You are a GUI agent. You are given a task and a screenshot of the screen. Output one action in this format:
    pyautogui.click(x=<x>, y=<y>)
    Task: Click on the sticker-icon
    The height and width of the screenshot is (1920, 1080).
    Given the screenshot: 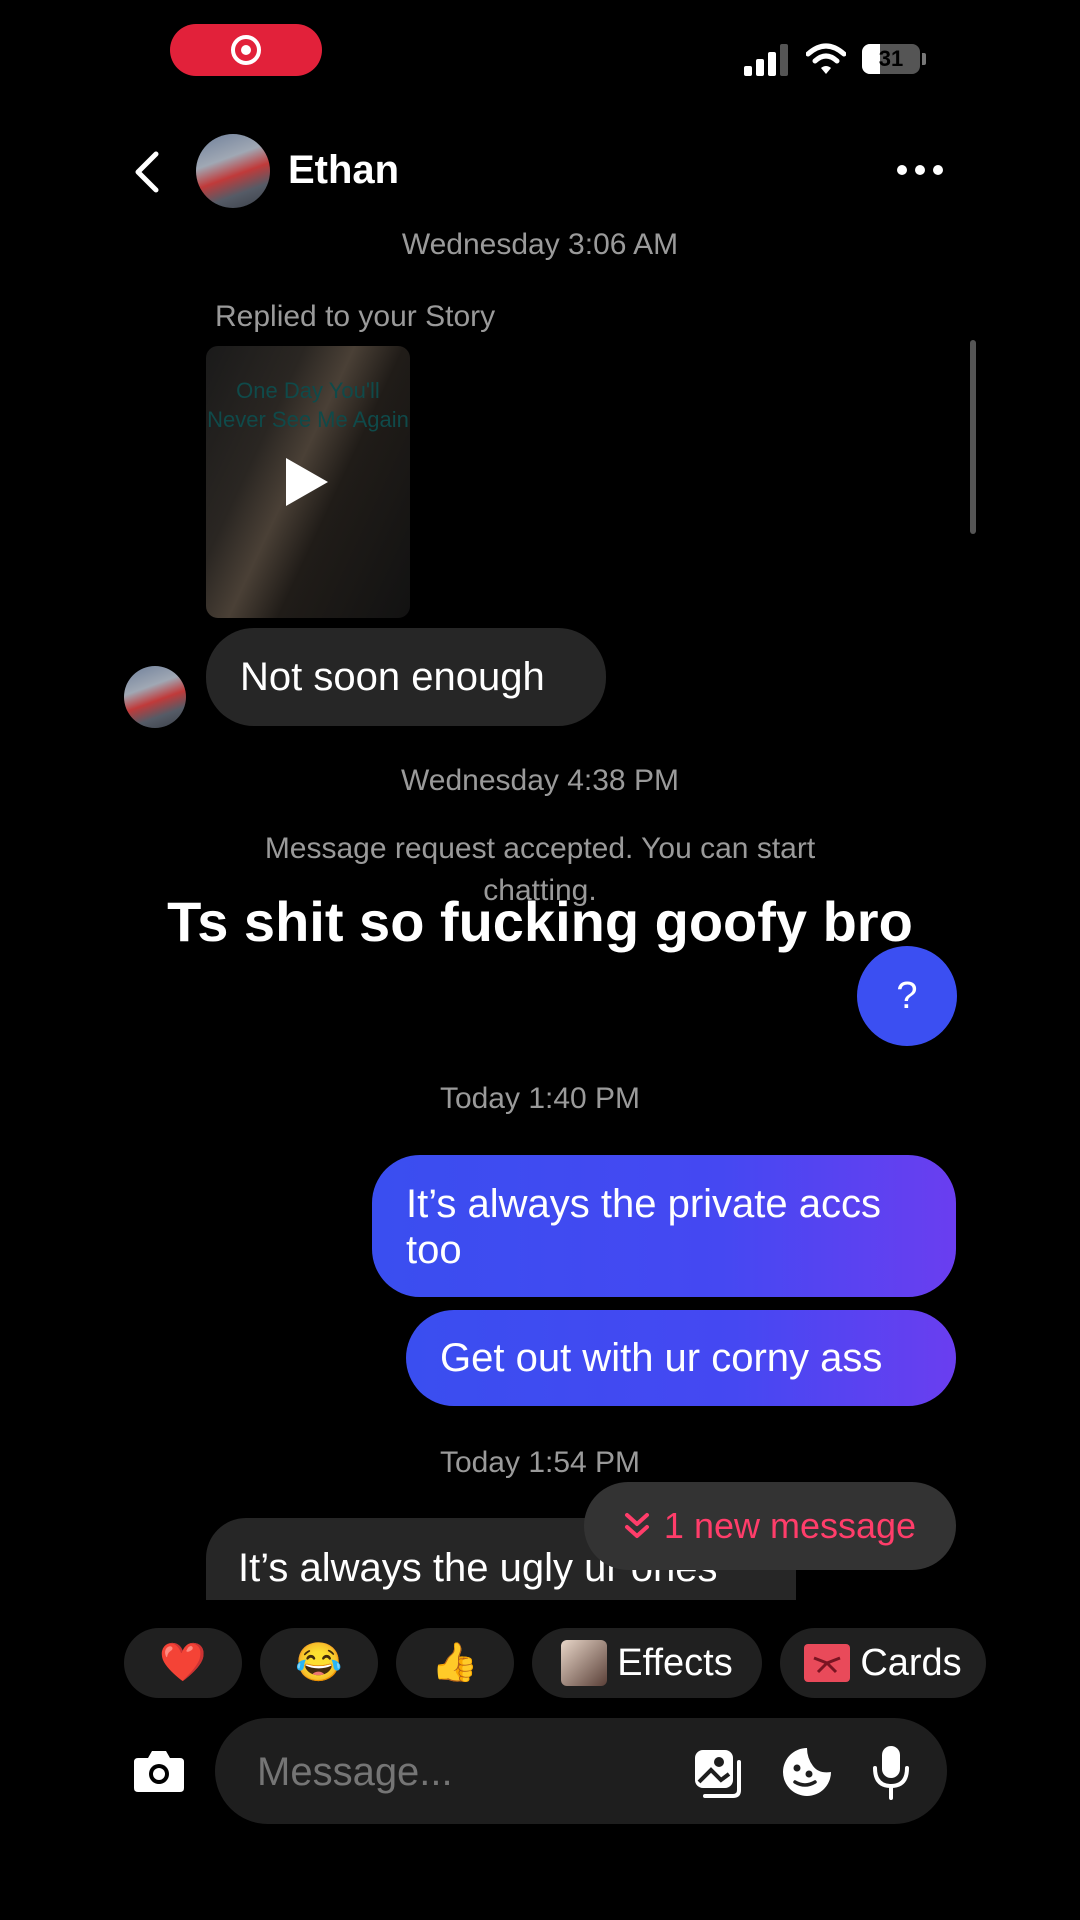 What is the action you would take?
    pyautogui.click(x=807, y=1772)
    